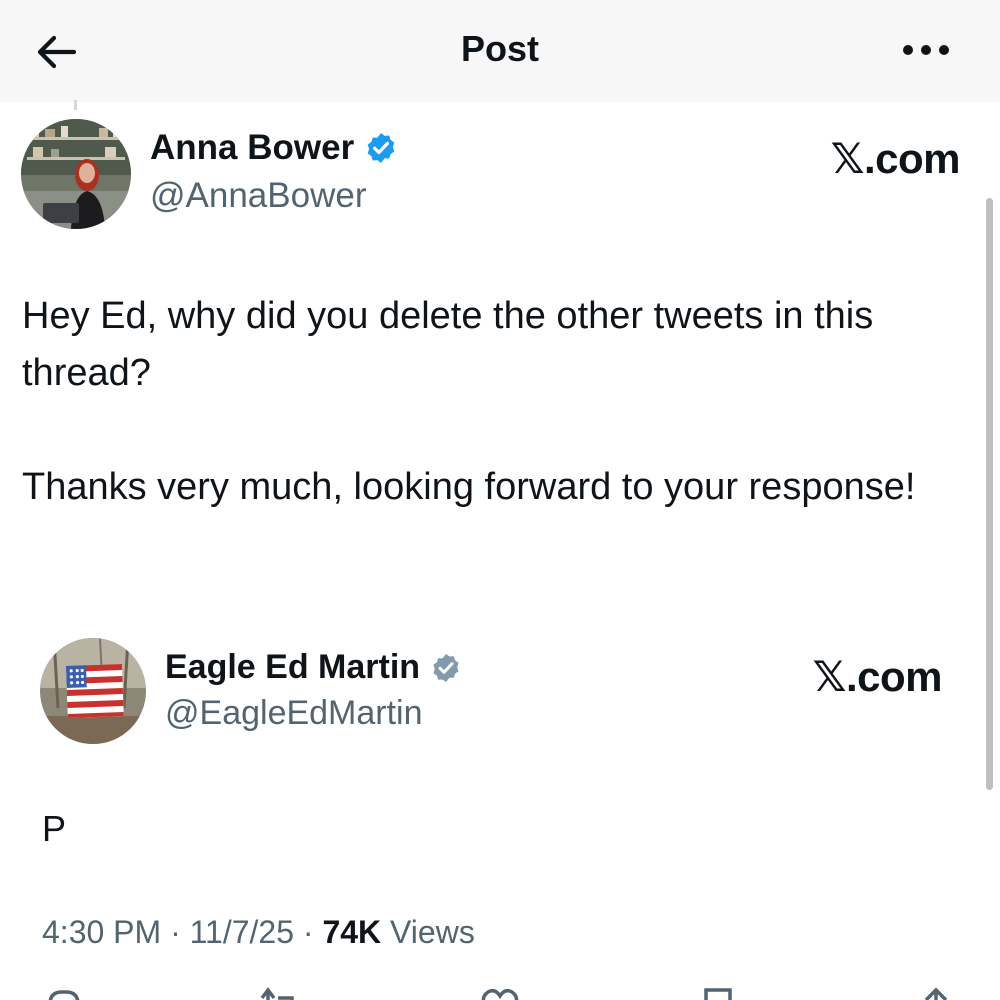 The height and width of the screenshot is (1000, 1000). What do you see at coordinates (989, 494) in the screenshot?
I see `scrollbar` at bounding box center [989, 494].